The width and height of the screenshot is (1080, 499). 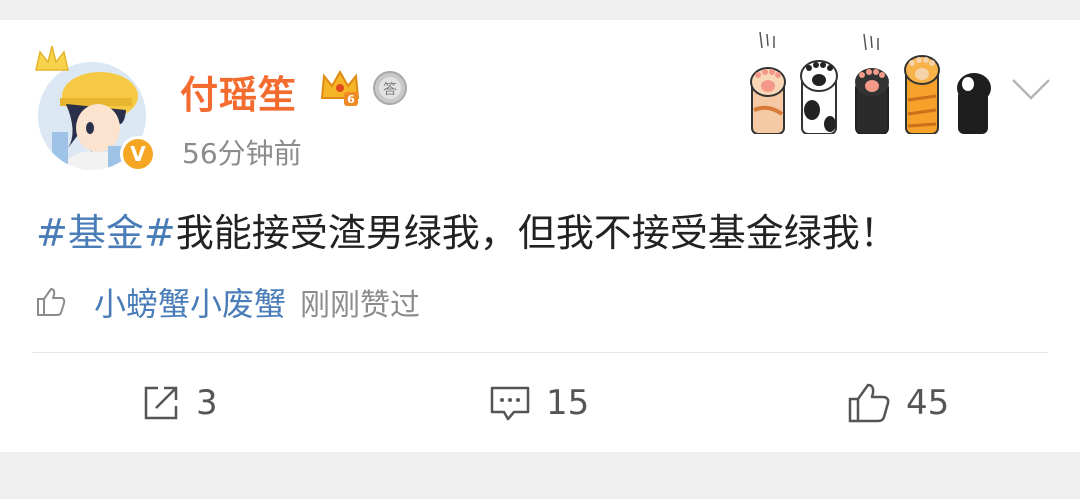 What do you see at coordinates (179, 403) in the screenshot?
I see `share-button: 3` at bounding box center [179, 403].